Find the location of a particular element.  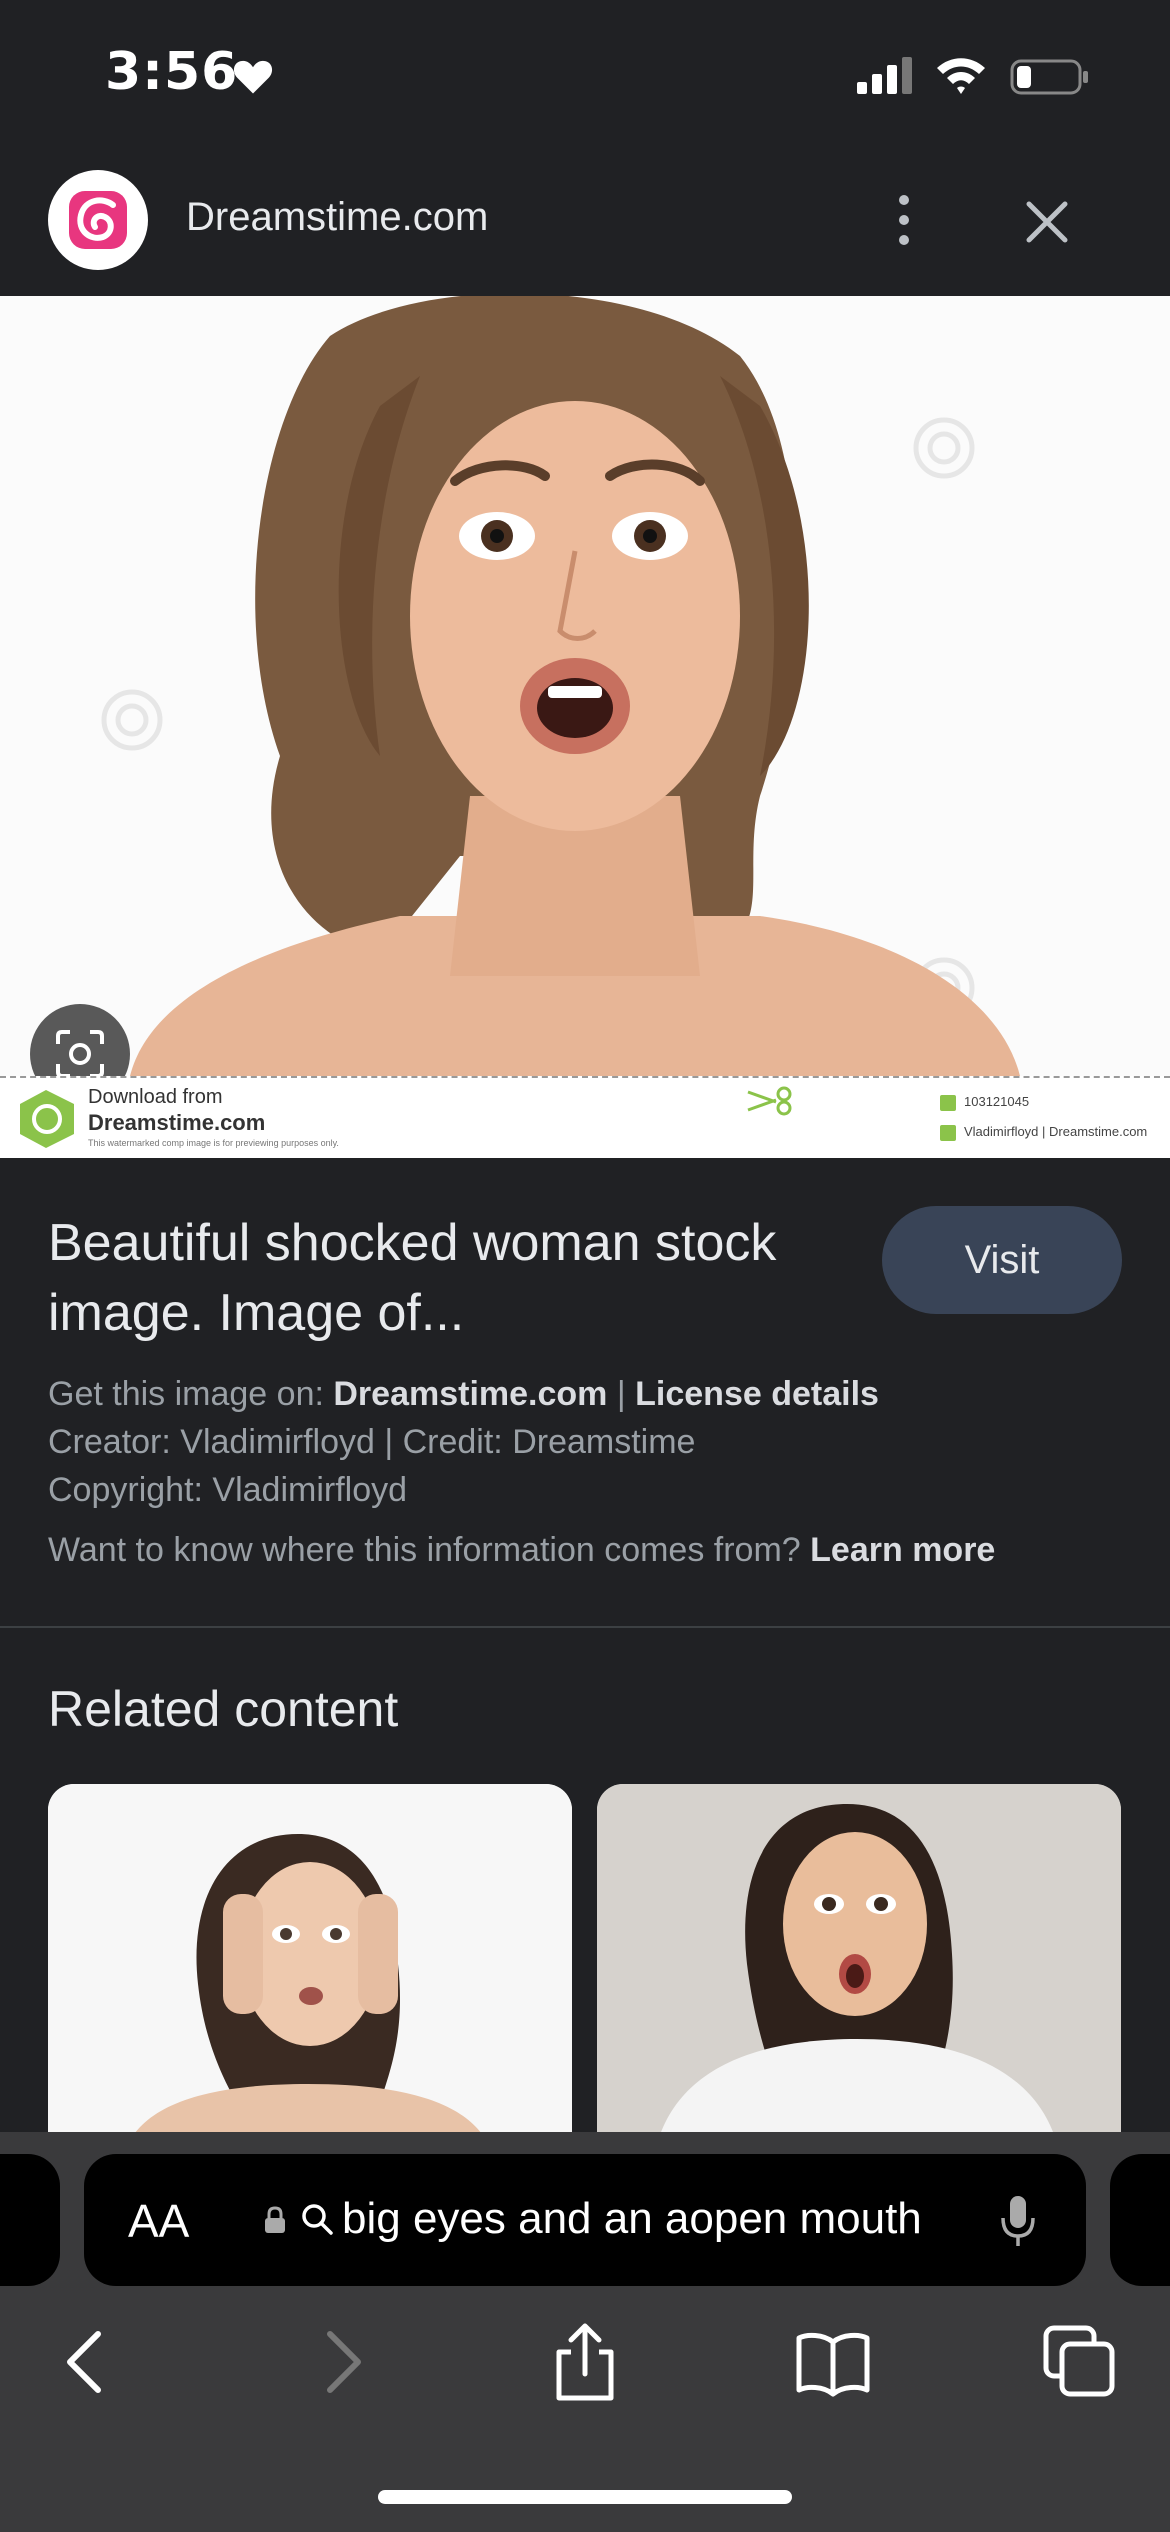

status-time: 3:56 is located at coordinates (172, 72).